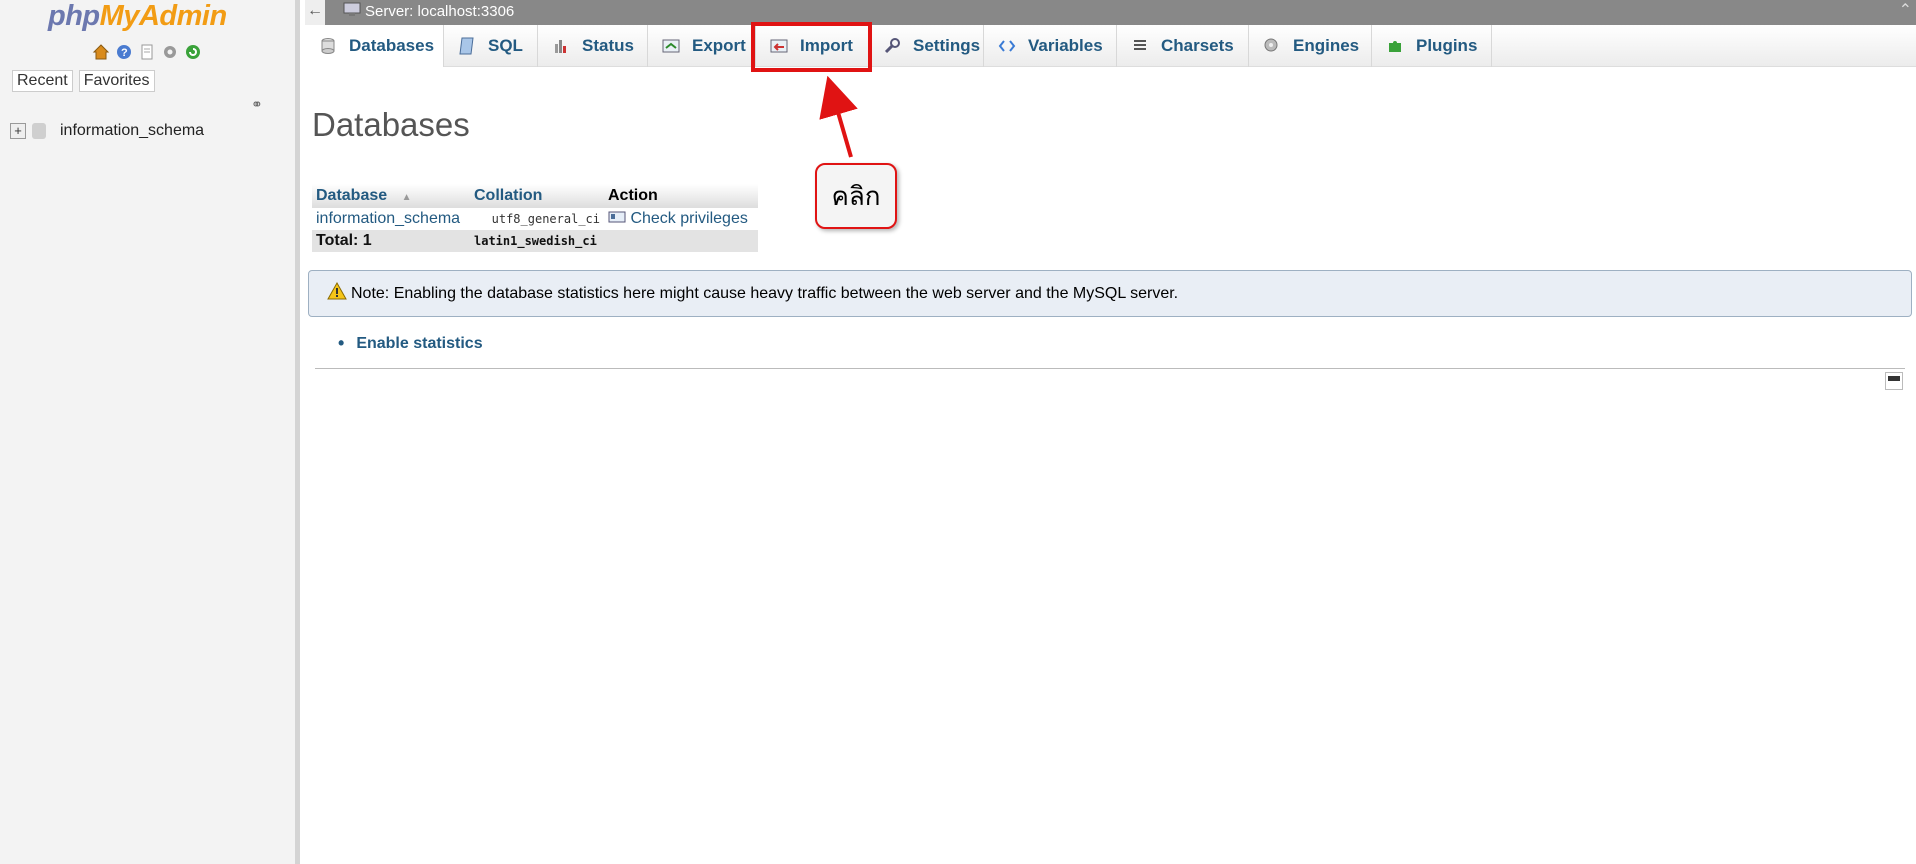  I want to click on tab-databases: Databases, so click(374, 46).